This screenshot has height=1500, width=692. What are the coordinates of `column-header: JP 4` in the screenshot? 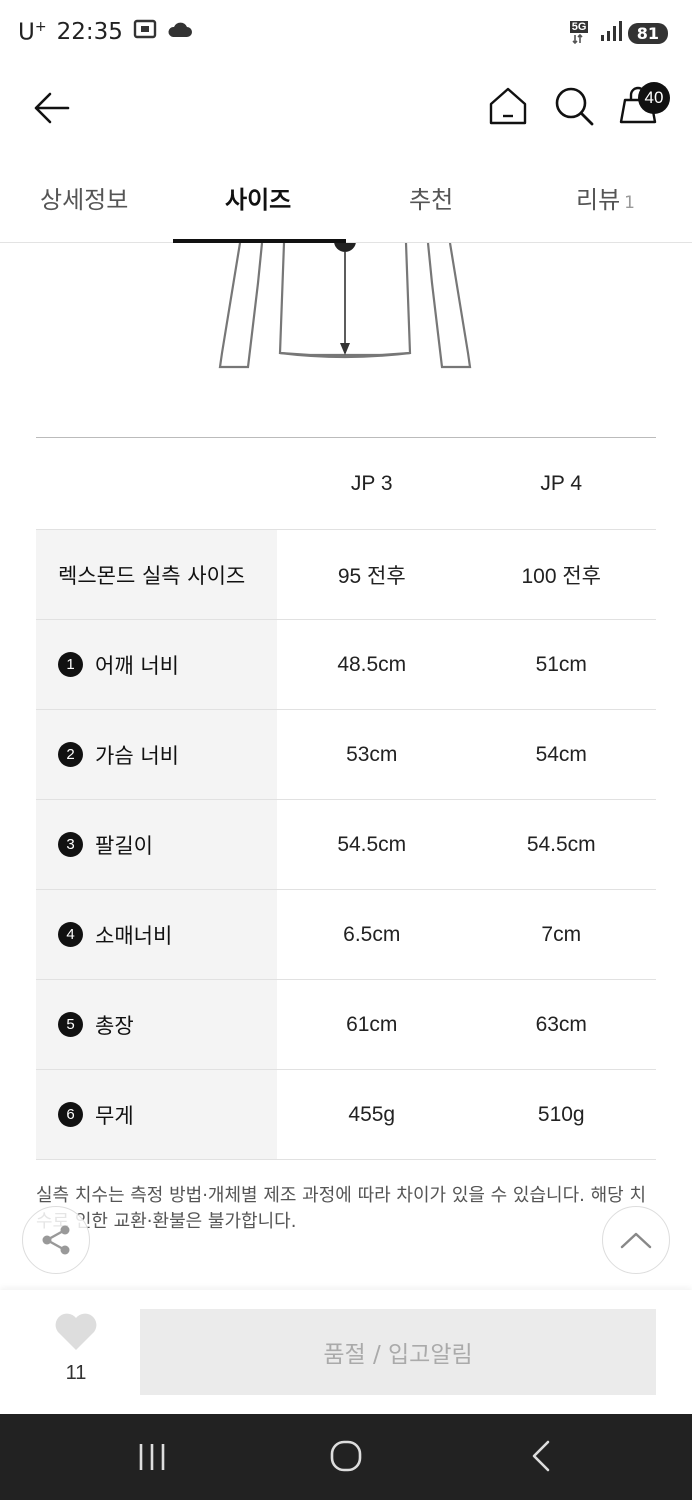 It's located at (561, 483).